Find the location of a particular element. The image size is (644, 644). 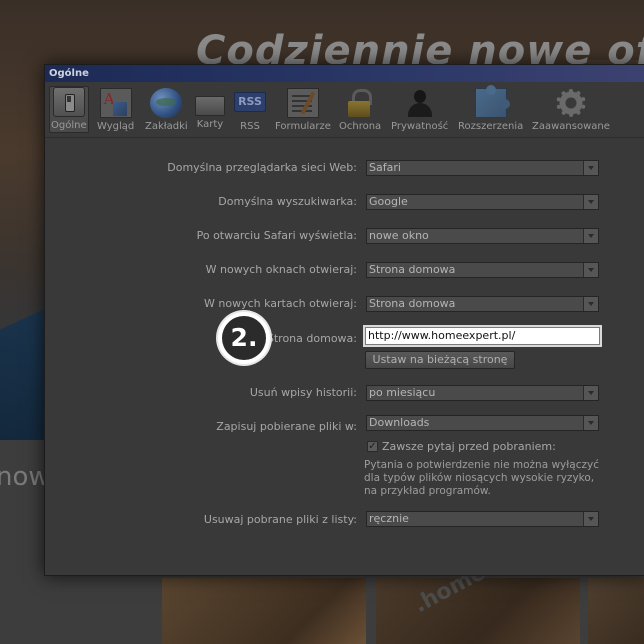

gear-icon is located at coordinates (570, 103).